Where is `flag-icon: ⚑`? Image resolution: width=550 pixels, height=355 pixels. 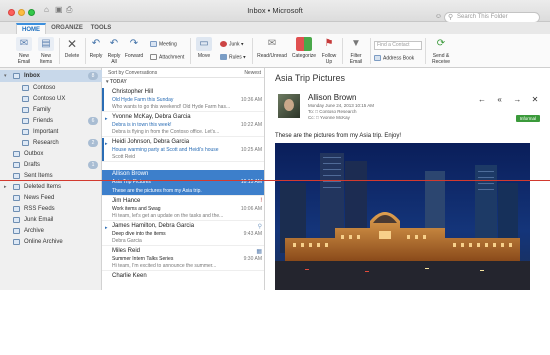
flag-icon: ⚑ is located at coordinates (329, 43).